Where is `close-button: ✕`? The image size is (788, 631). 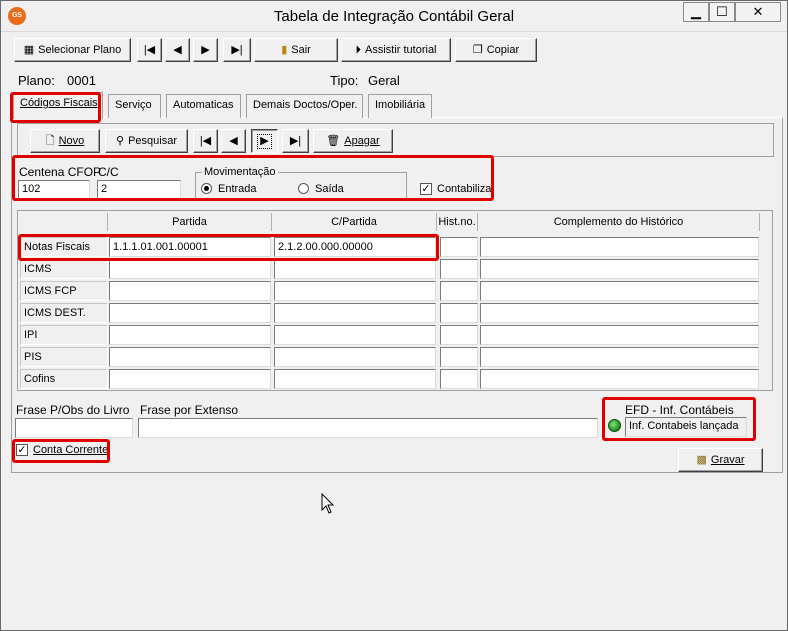
close-button: ✕ is located at coordinates (758, 12).